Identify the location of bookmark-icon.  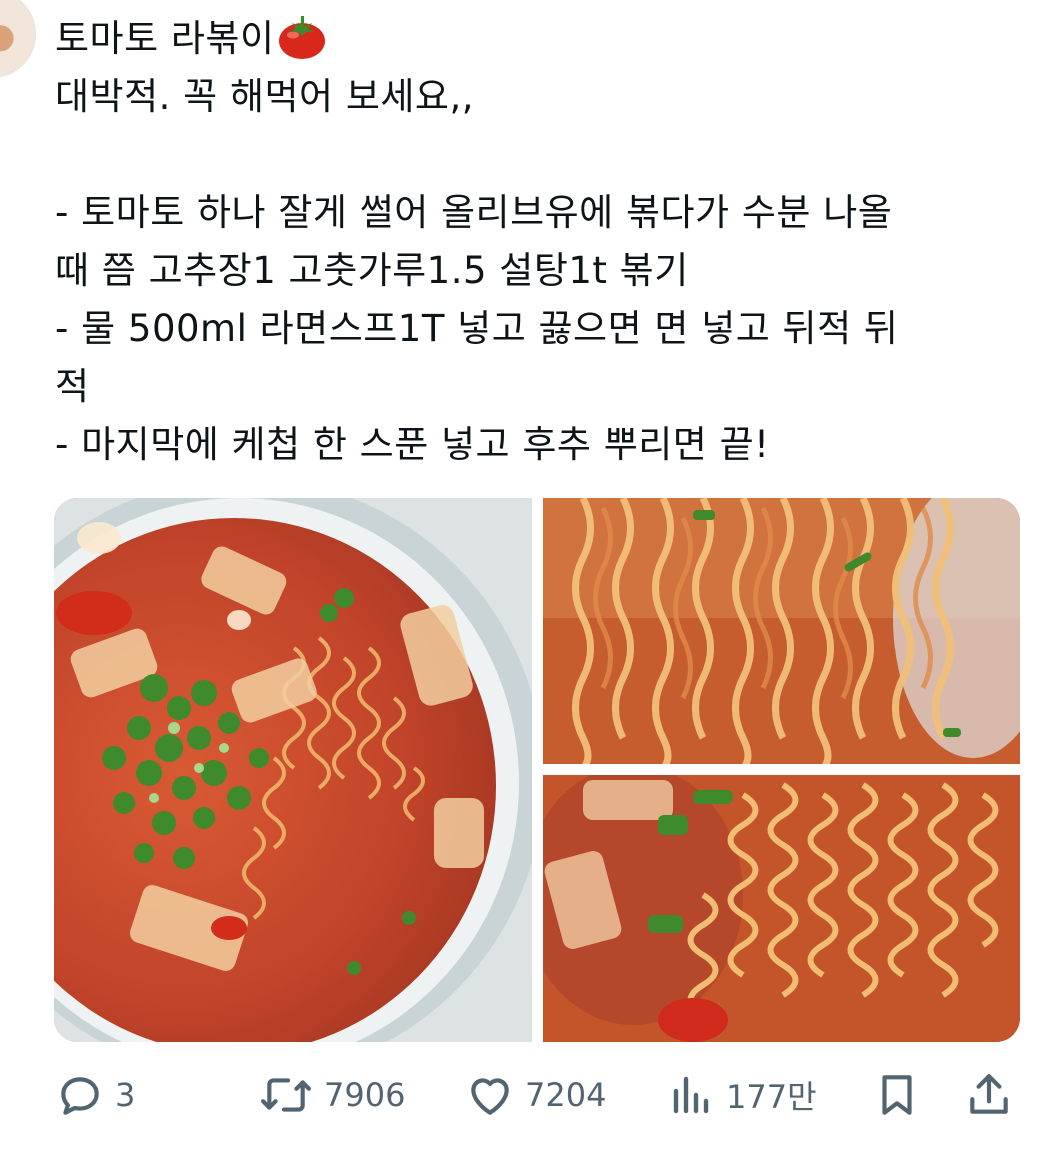
(897, 1095).